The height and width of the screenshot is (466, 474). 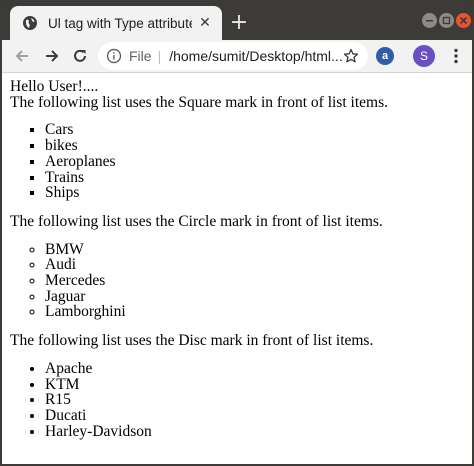 What do you see at coordinates (254, 369) in the screenshot?
I see `list-item: Apache` at bounding box center [254, 369].